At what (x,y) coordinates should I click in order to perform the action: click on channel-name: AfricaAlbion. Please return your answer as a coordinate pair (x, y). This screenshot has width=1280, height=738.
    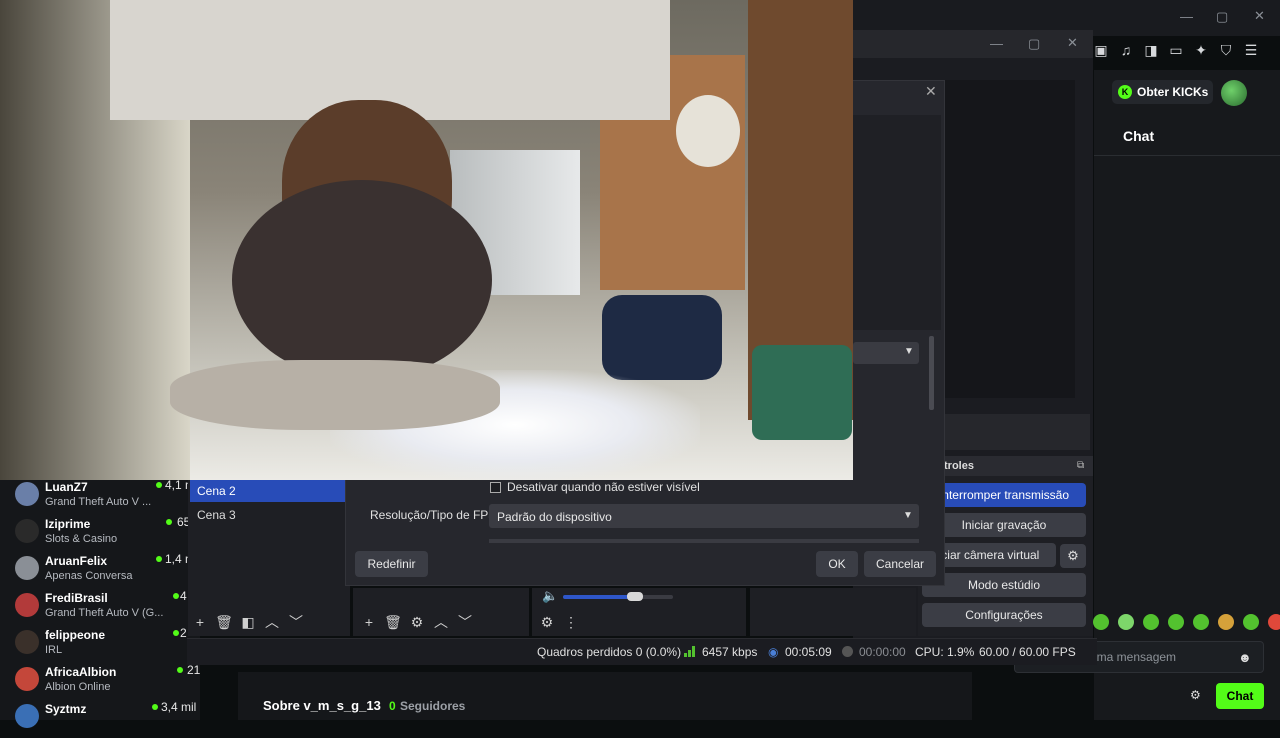
    Looking at the image, I should click on (81, 672).